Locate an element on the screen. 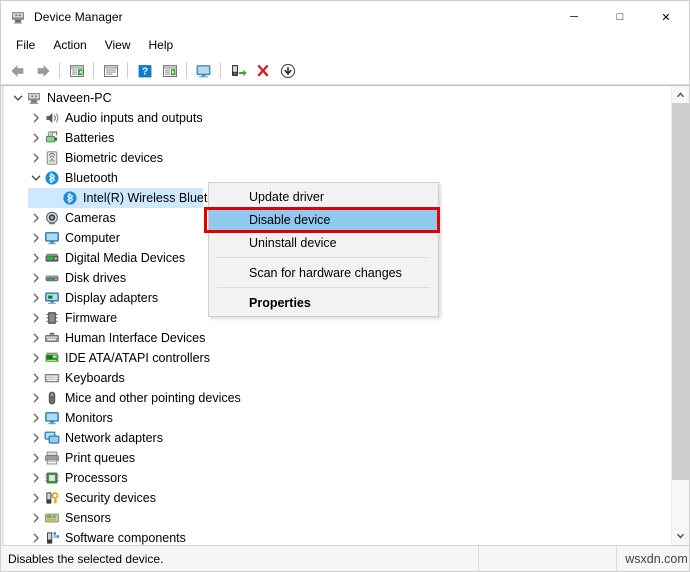  tree-item: Naveen-PC is located at coordinates (336, 98).